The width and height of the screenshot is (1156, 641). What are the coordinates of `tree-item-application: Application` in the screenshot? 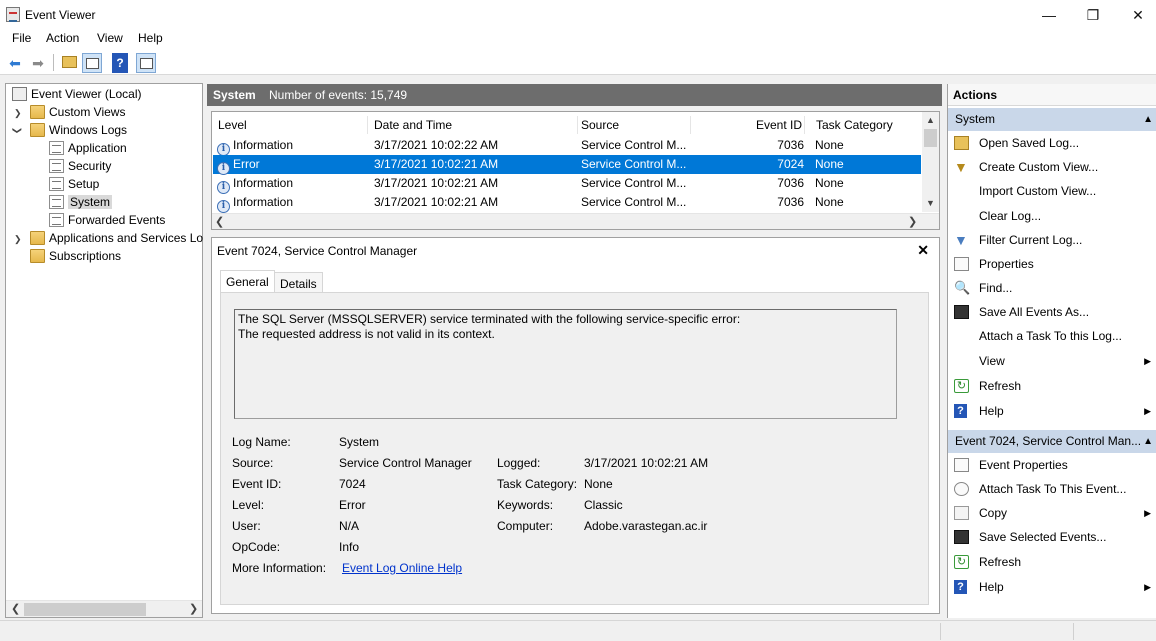 It's located at (88, 148).